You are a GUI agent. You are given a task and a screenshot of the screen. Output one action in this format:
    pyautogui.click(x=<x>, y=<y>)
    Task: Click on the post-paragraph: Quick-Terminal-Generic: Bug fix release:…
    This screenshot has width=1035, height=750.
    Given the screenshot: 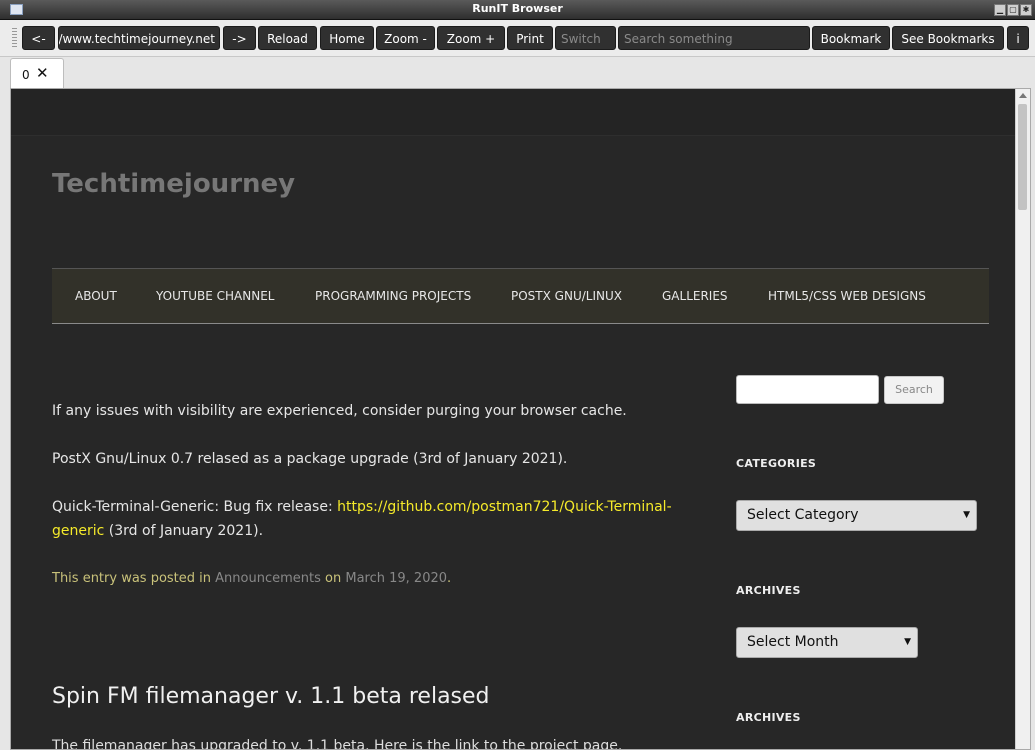 What is the action you would take?
    pyautogui.click(x=362, y=519)
    